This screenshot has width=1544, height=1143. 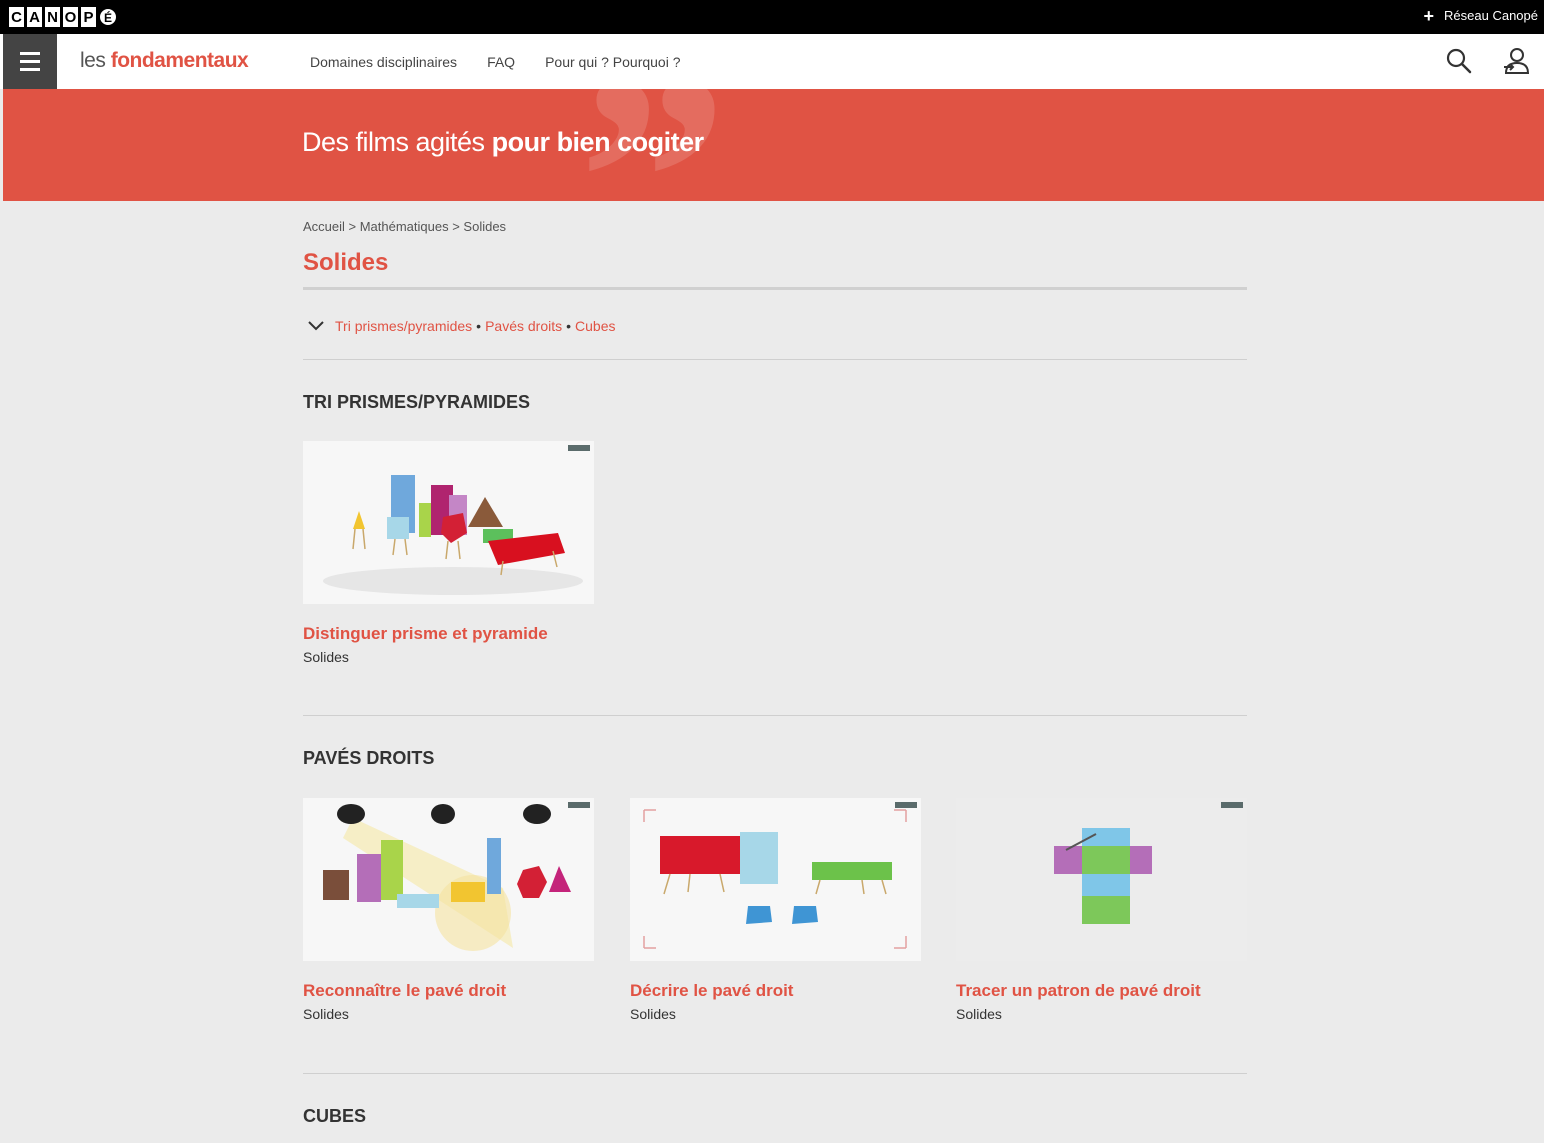 I want to click on chevron-down-icon, so click(x=316, y=326).